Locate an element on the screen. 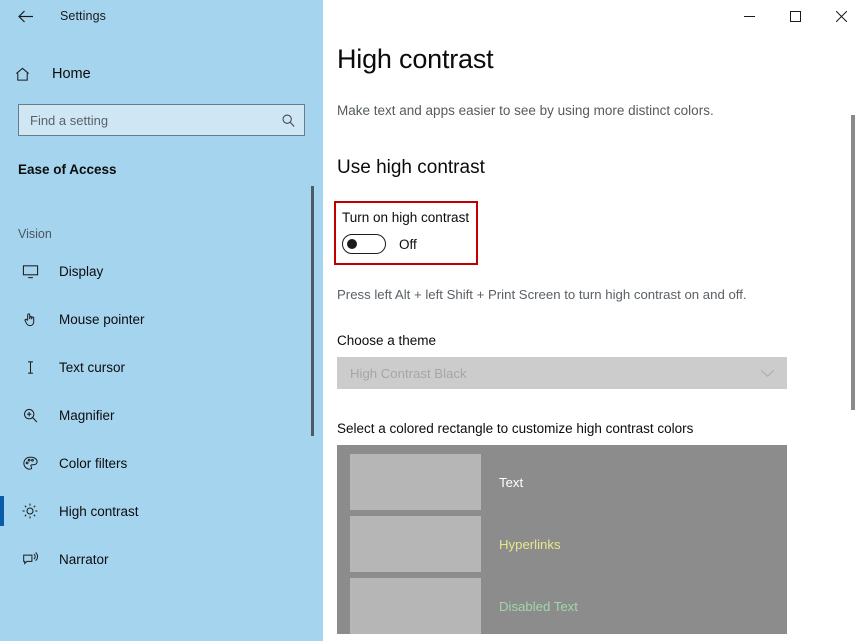 This screenshot has width=864, height=641. narrator-icon is located at coordinates (30, 559).